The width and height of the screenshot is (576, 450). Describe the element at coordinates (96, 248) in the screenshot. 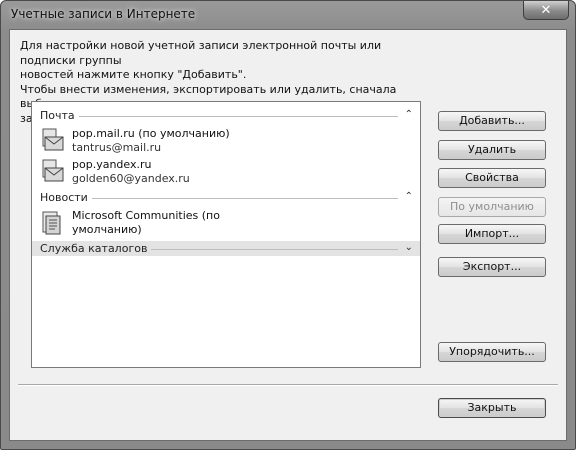

I see `group-label-directory: Служба каталогов` at that location.